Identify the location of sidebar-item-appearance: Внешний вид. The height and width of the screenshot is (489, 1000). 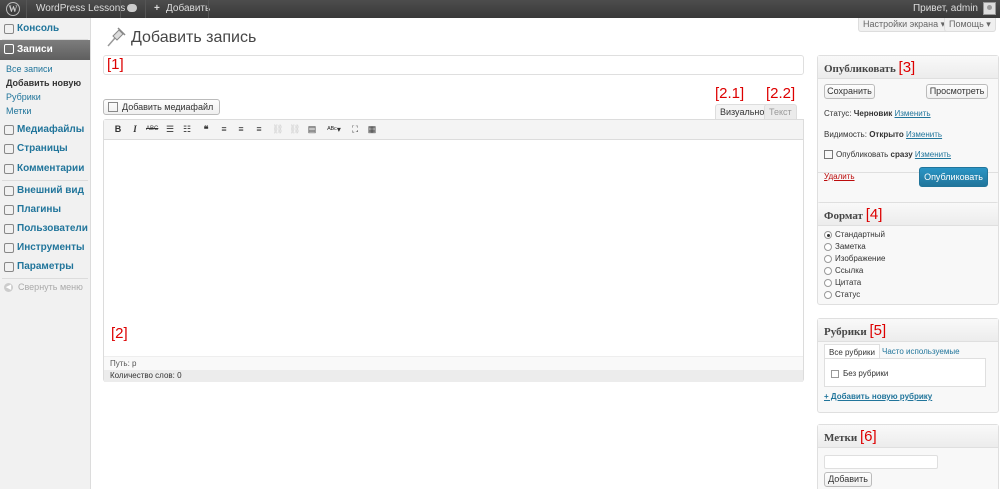
(45, 191).